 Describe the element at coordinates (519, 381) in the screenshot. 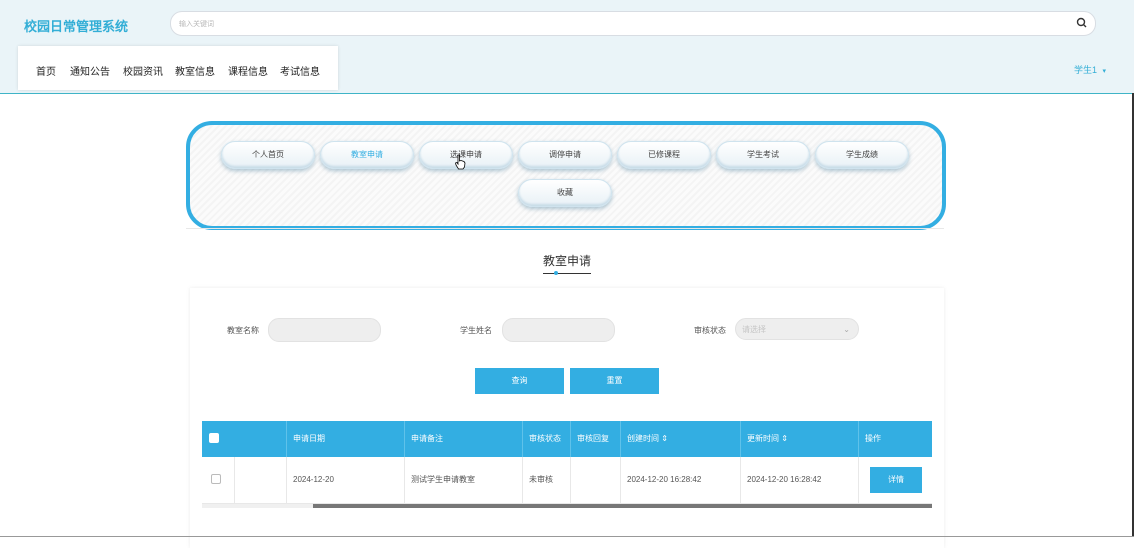

I see `query-button: 查询` at that location.